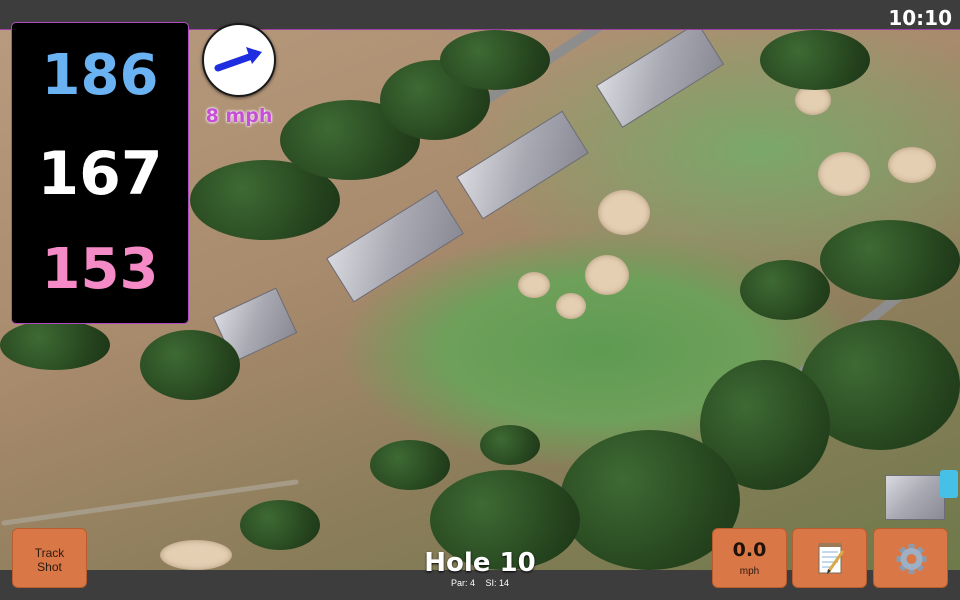 This screenshot has height=600, width=960. I want to click on wind-speed: 8 mph, so click(239, 116).